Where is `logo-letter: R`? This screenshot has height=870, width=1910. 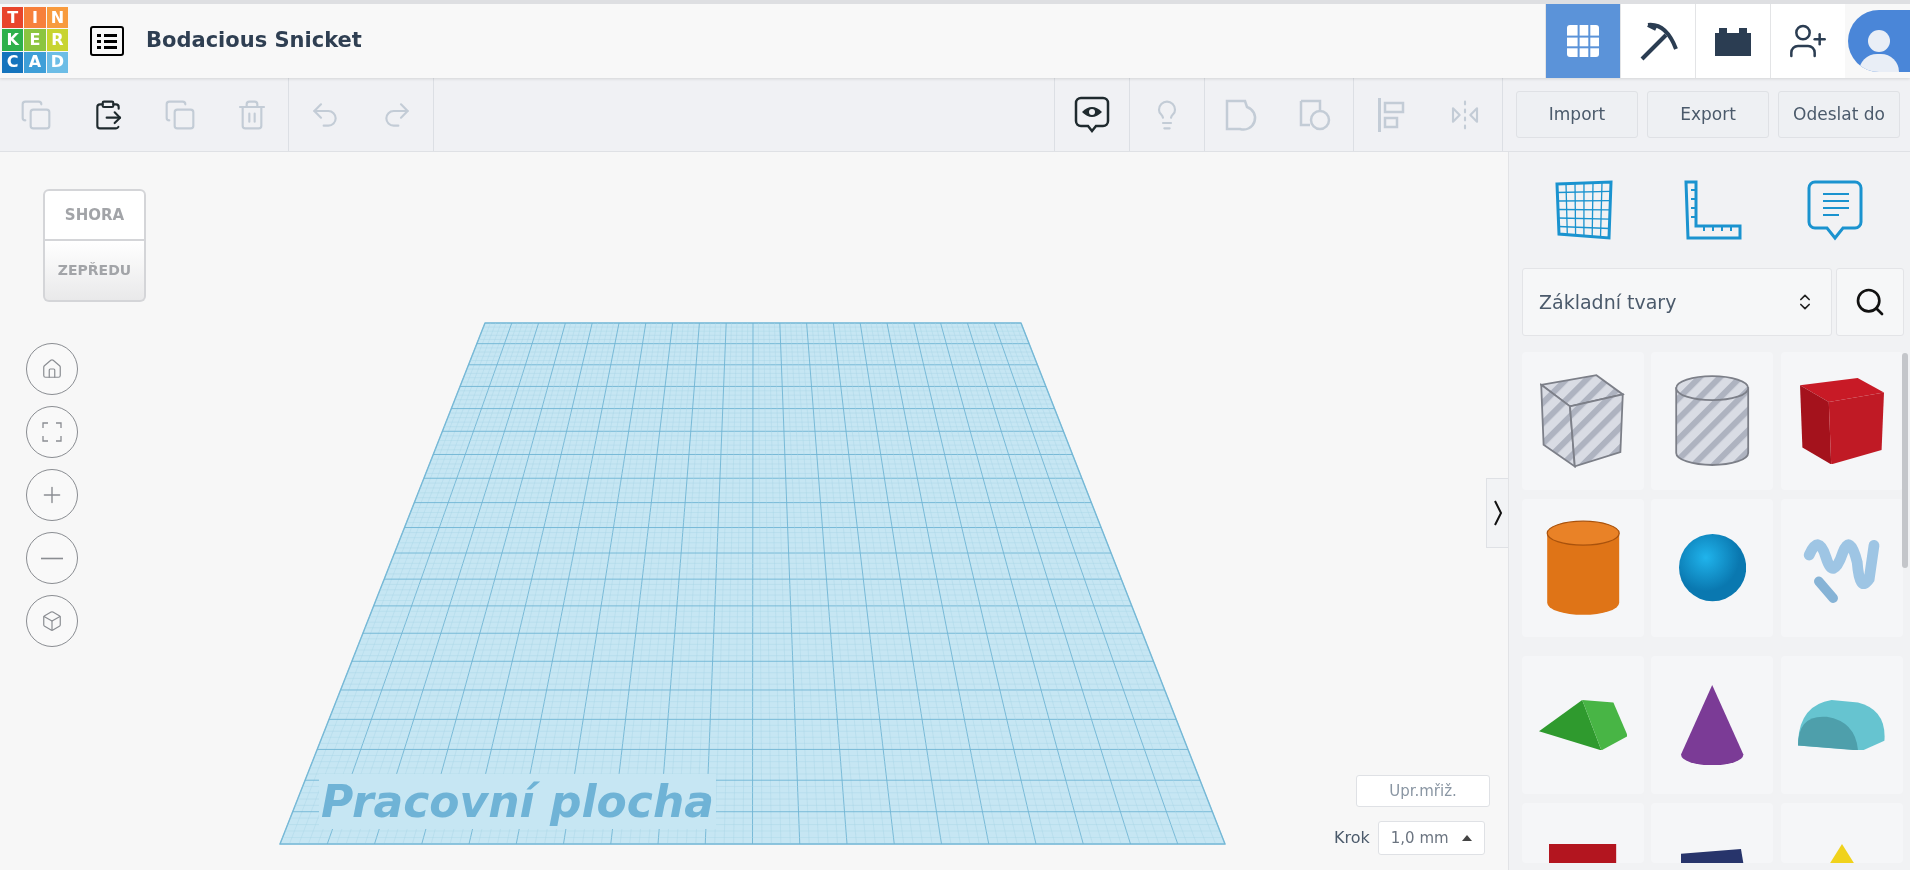 logo-letter: R is located at coordinates (57, 40).